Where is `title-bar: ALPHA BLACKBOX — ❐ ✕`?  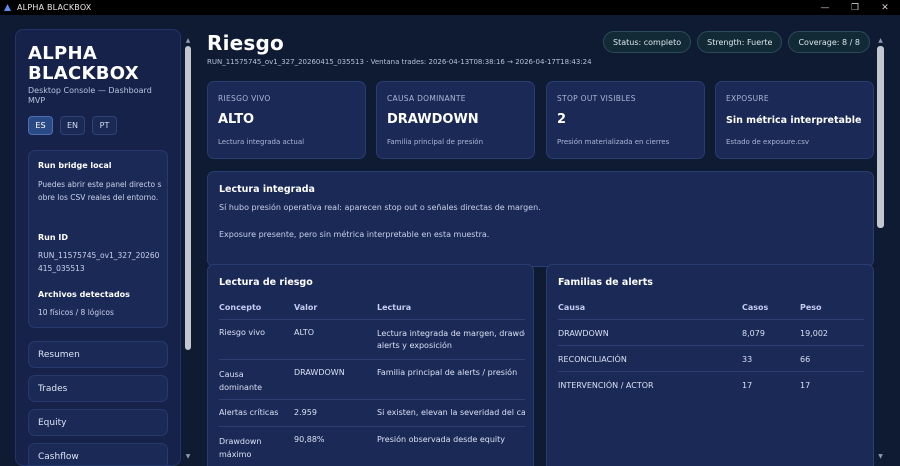 title-bar: ALPHA BLACKBOX — ❐ ✕ is located at coordinates (450, 7).